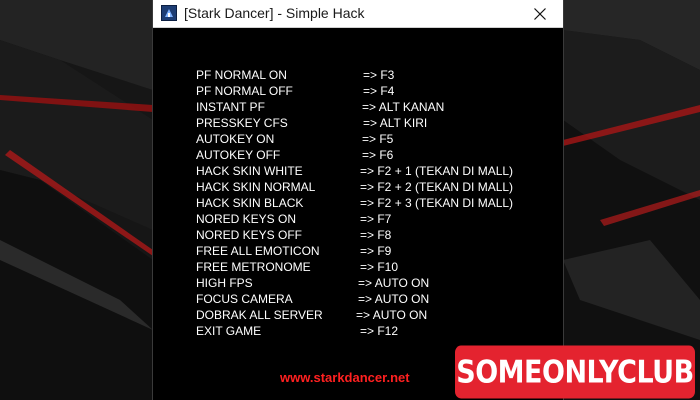 This screenshot has height=400, width=700. What do you see at coordinates (224, 283) in the screenshot?
I see `hotkey-label: HIGH FPS` at bounding box center [224, 283].